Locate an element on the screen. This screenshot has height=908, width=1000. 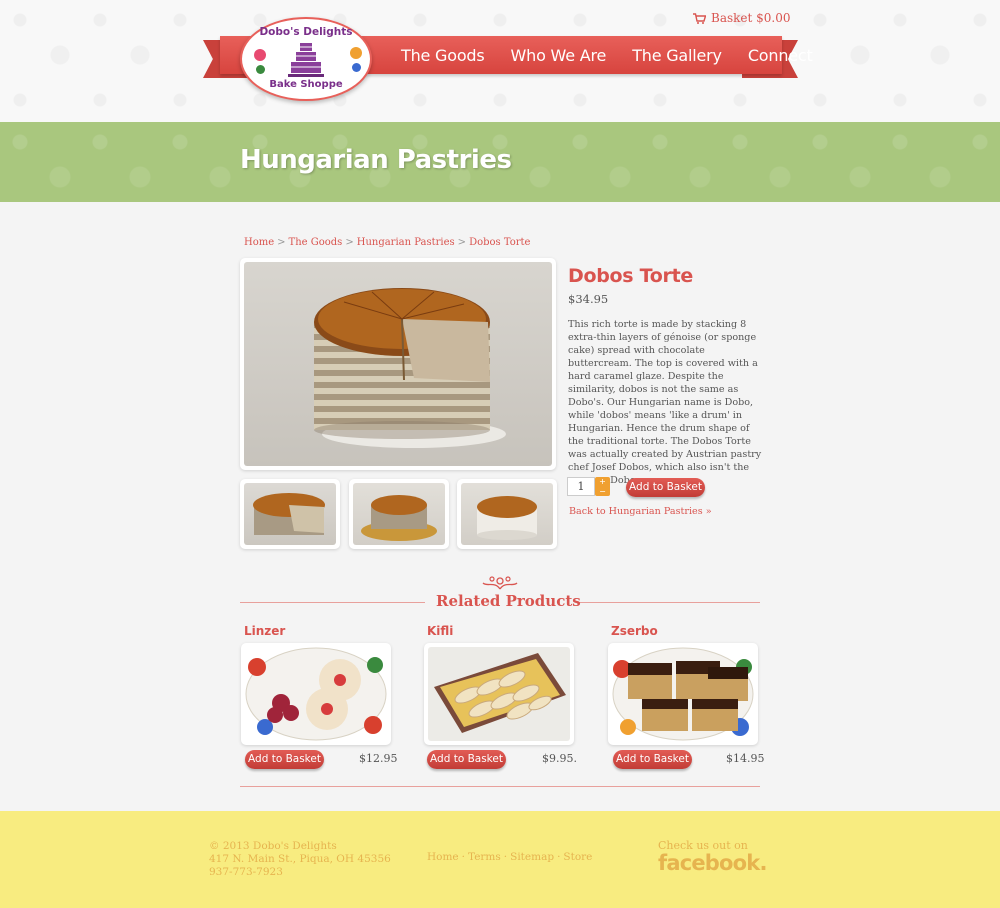
zserbo-photo is located at coordinates (683, 694).